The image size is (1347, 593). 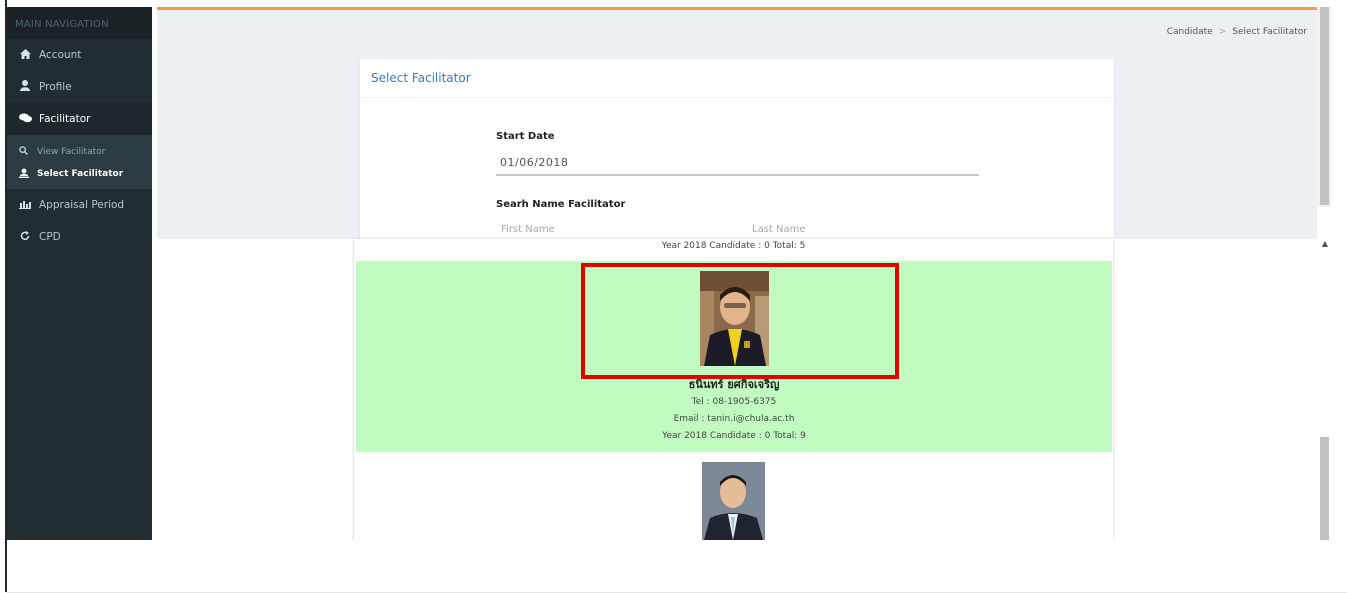 I want to click on sidebar-item-account: Account, so click(x=79, y=55).